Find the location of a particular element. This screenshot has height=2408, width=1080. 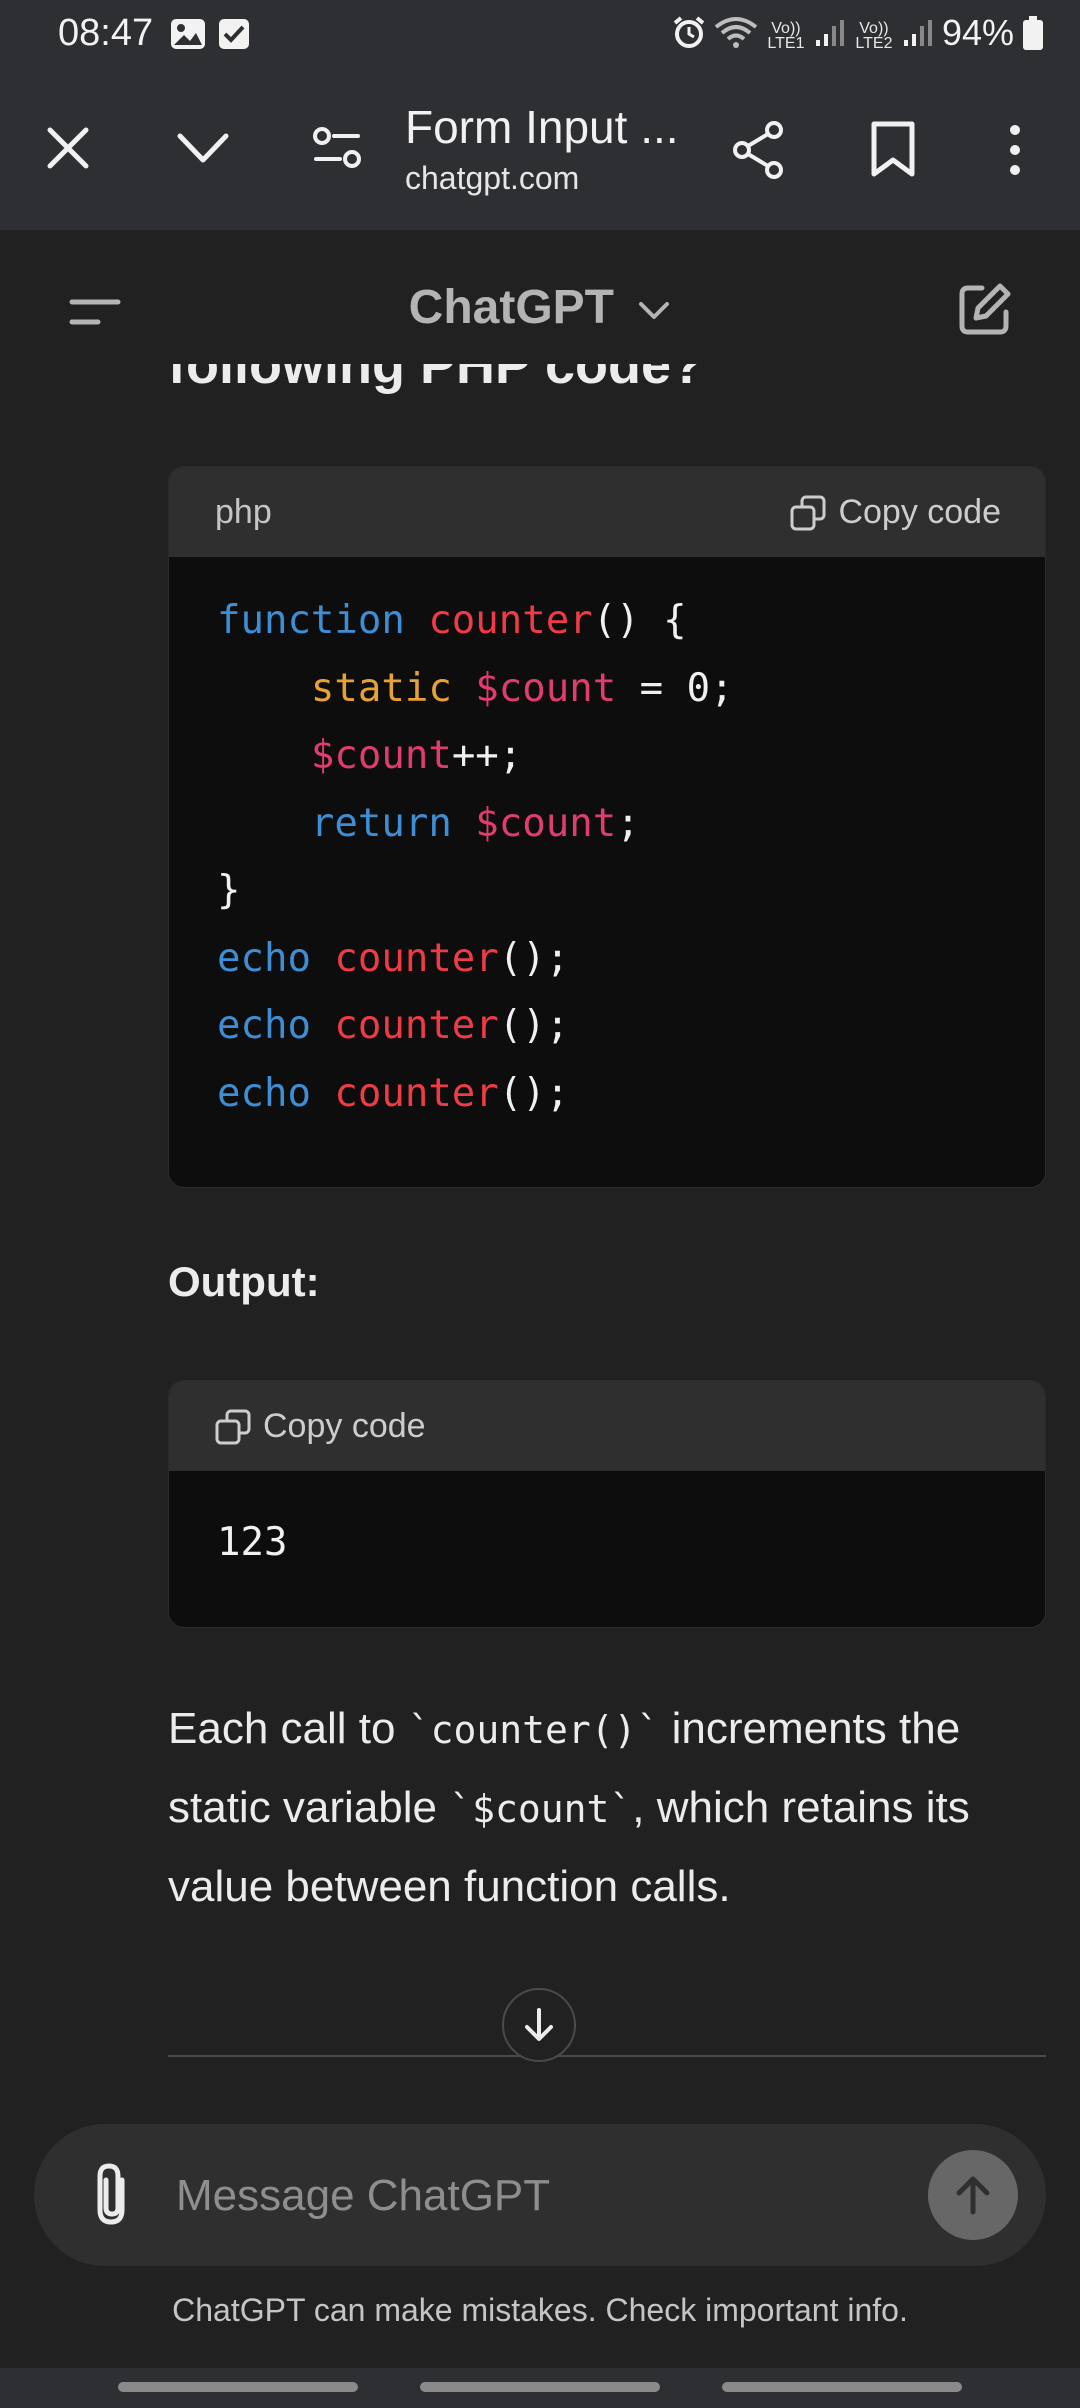

bookmark-icon is located at coordinates (893, 149).